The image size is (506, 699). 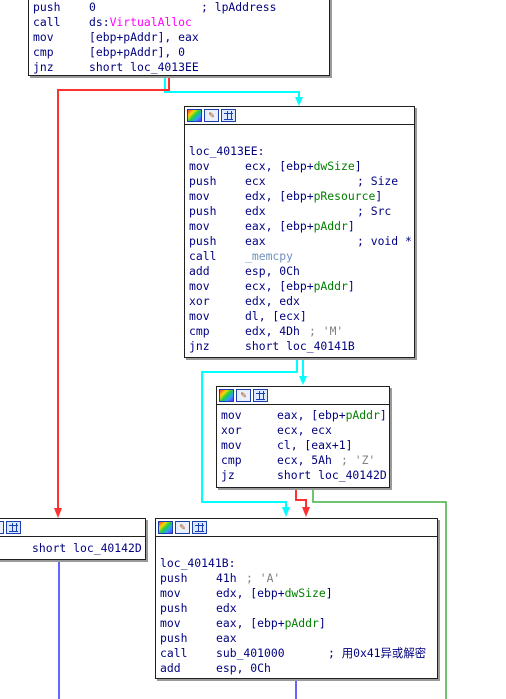 I want to click on asm-line: short loc_40142D, so click(x=72, y=548).